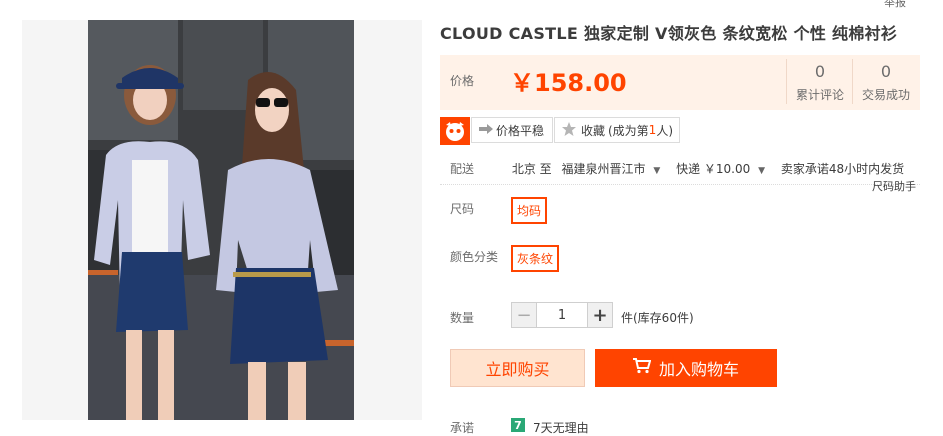  What do you see at coordinates (462, 169) in the screenshot?
I see `shipping-label: 配送` at bounding box center [462, 169].